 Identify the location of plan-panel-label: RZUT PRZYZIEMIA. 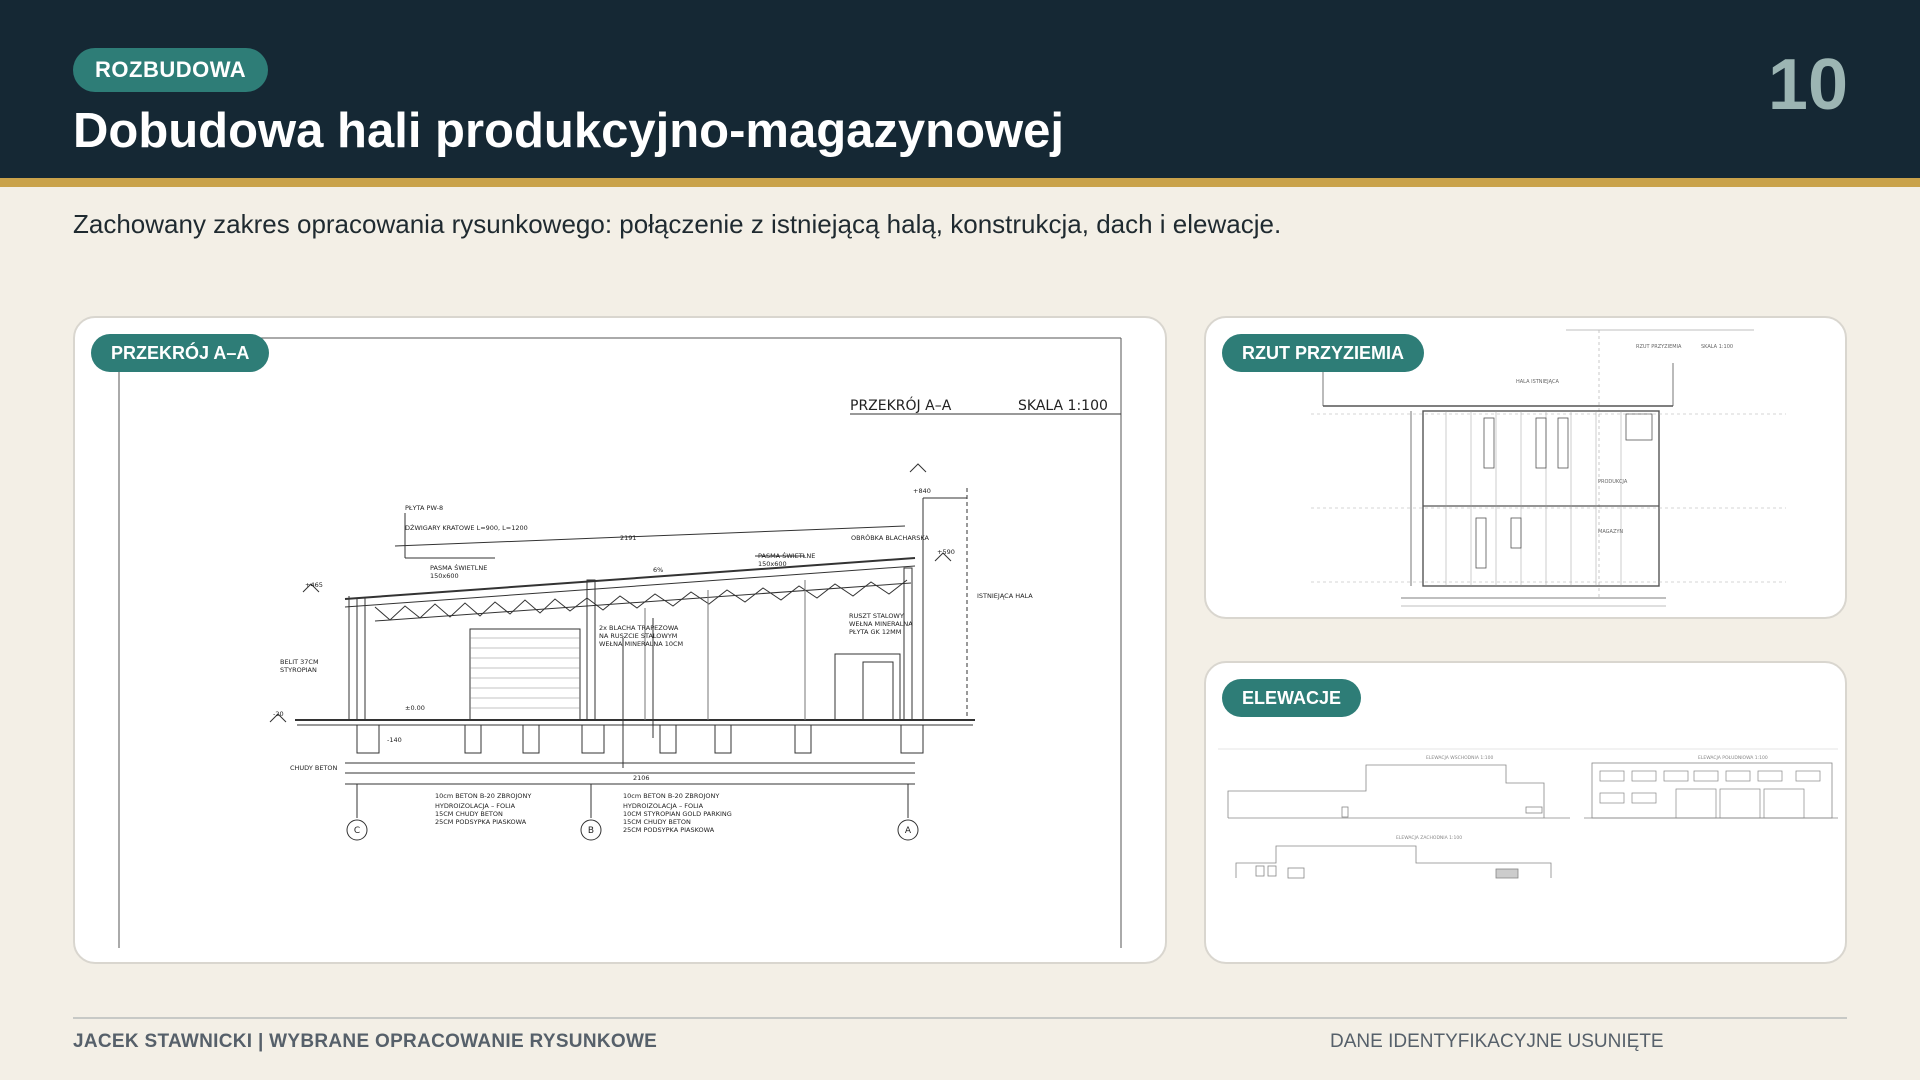
(1323, 353).